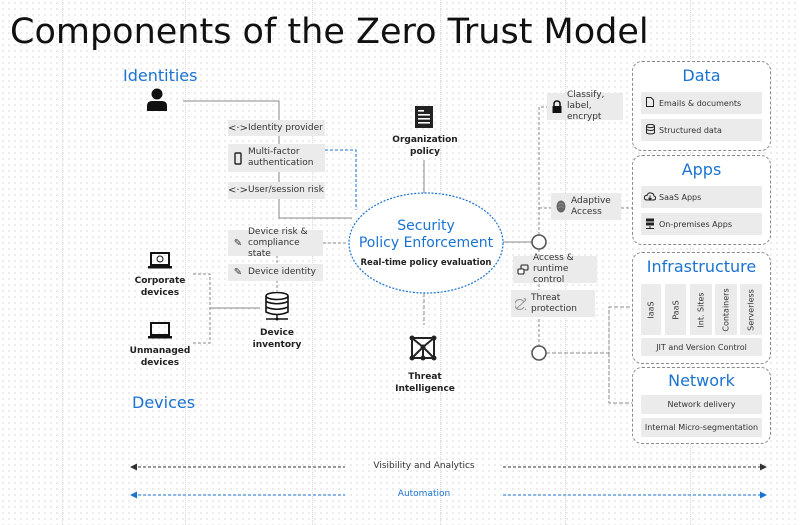  What do you see at coordinates (680, 197) in the screenshot?
I see `apps-item-label: SaaS Apps` at bounding box center [680, 197].